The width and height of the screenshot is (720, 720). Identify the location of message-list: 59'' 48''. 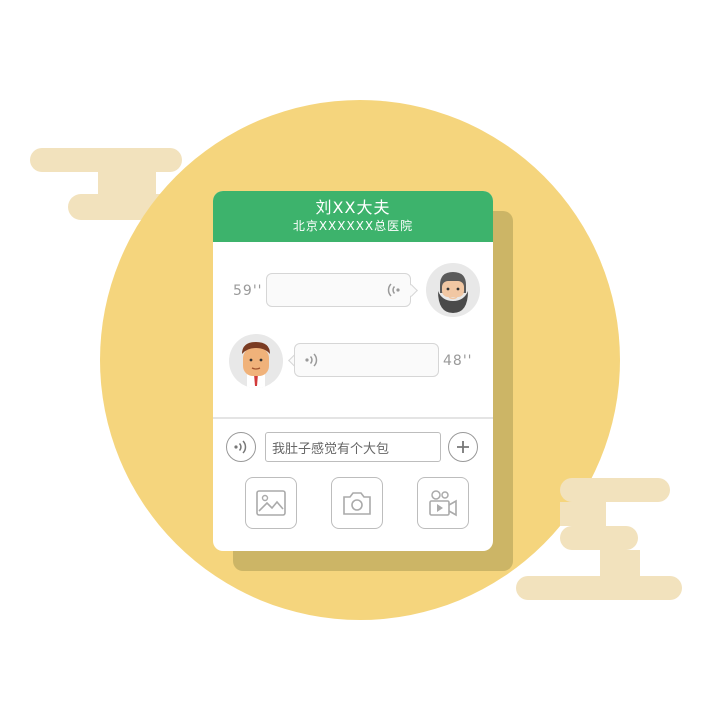
(353, 329).